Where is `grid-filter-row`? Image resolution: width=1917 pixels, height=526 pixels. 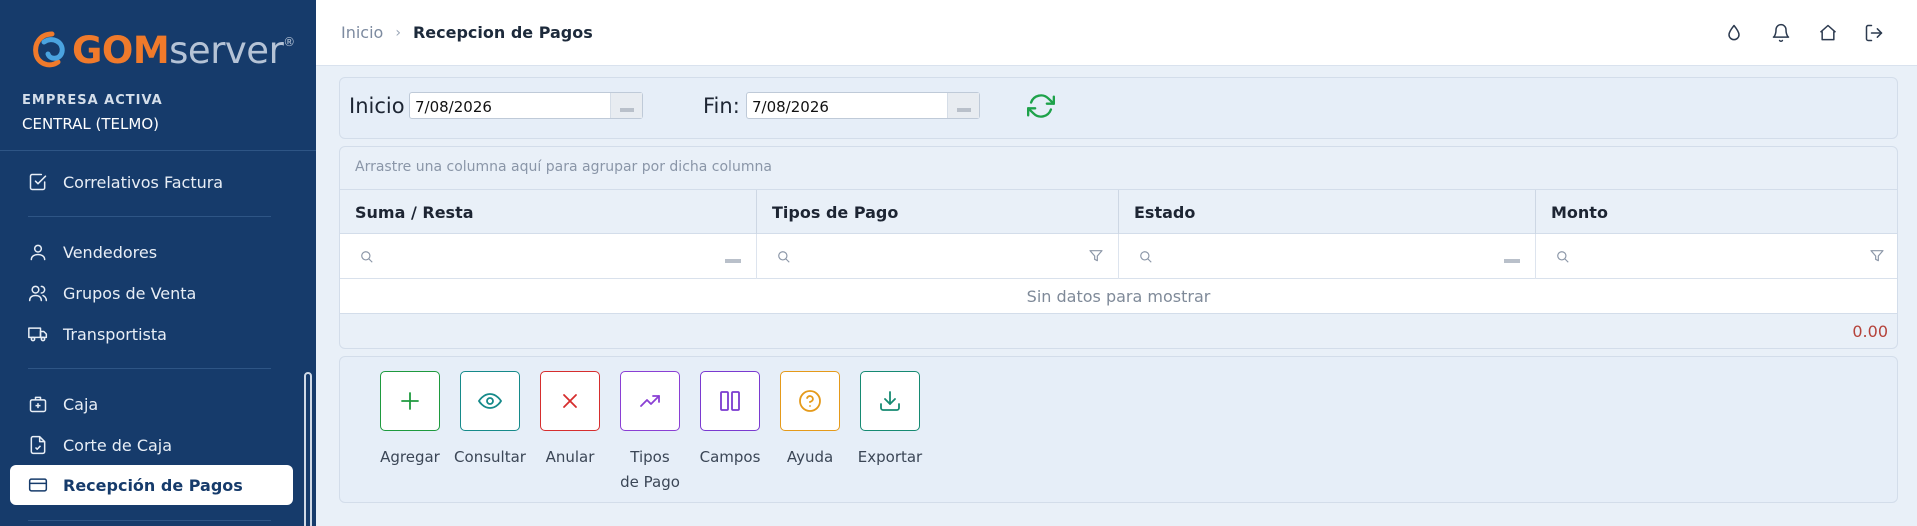 grid-filter-row is located at coordinates (1118, 256).